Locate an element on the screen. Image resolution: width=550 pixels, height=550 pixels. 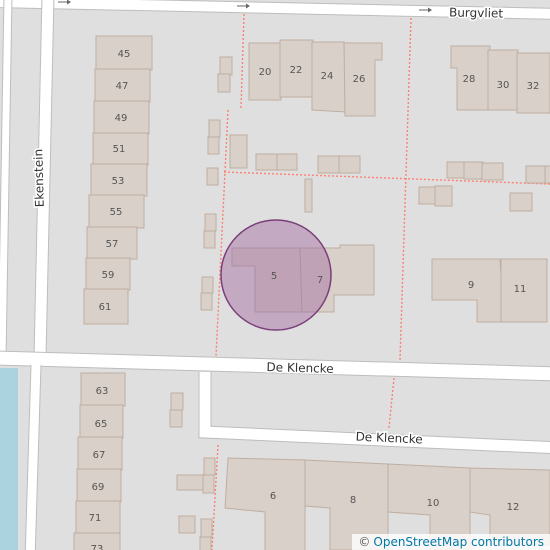
house-number: 26 is located at coordinates (359, 79).